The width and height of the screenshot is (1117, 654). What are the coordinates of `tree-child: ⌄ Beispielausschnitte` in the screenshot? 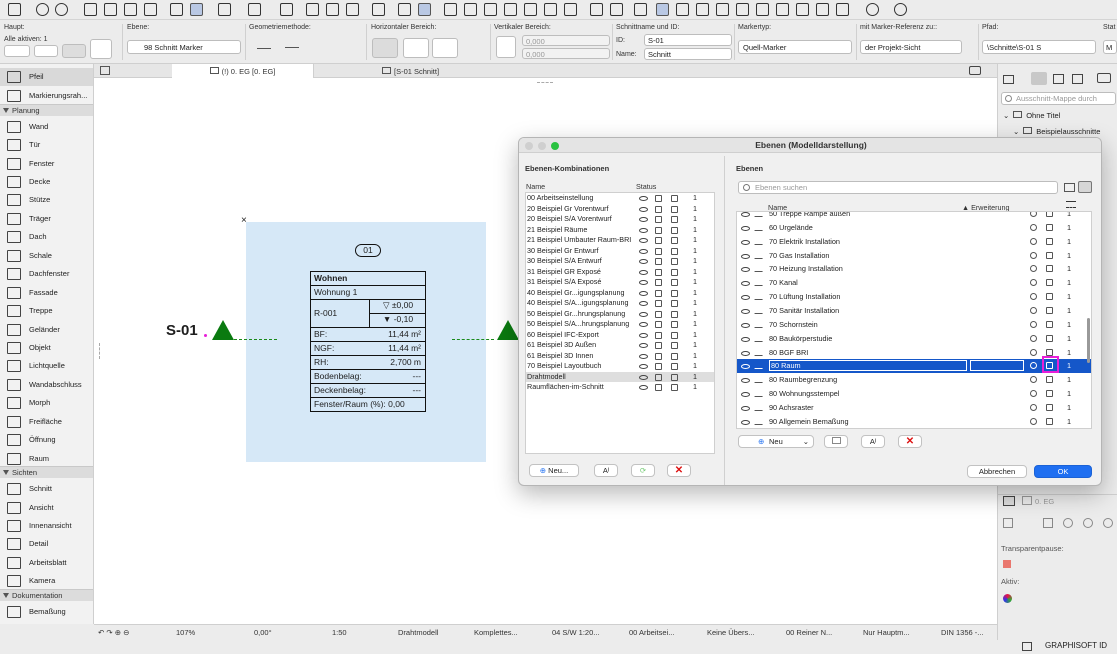 It's located at (1056, 131).